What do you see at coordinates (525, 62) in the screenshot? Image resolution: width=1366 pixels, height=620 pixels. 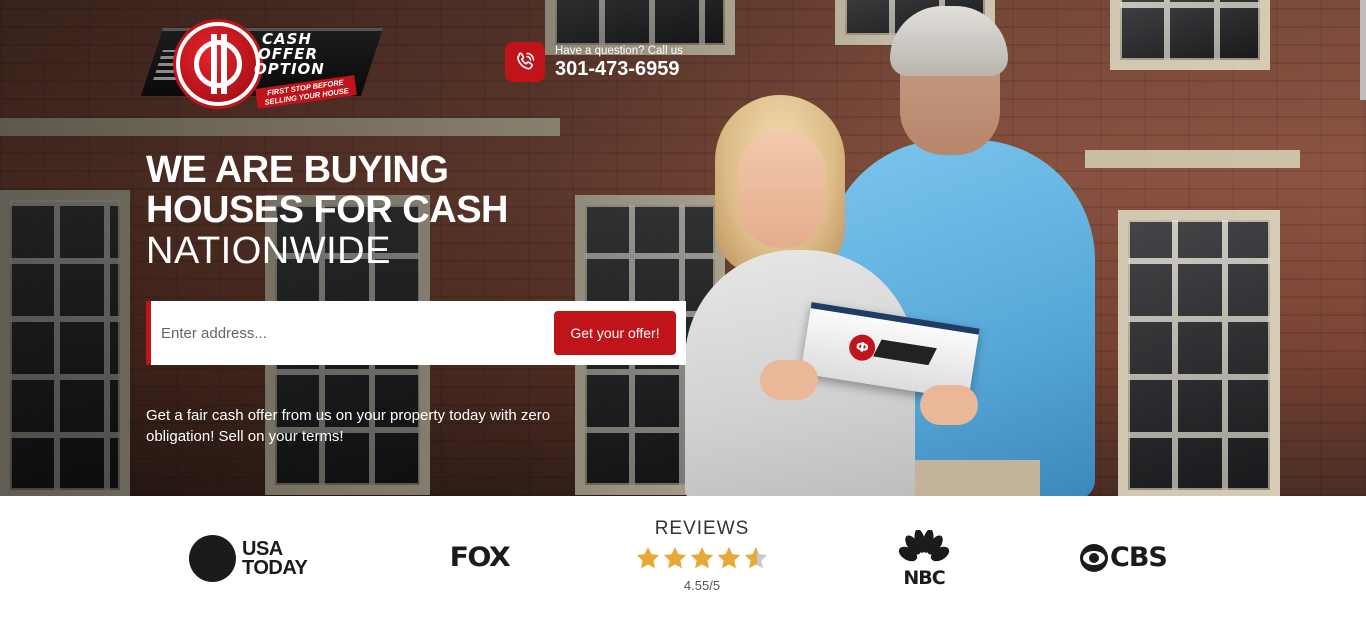 I see `phone-icon` at bounding box center [525, 62].